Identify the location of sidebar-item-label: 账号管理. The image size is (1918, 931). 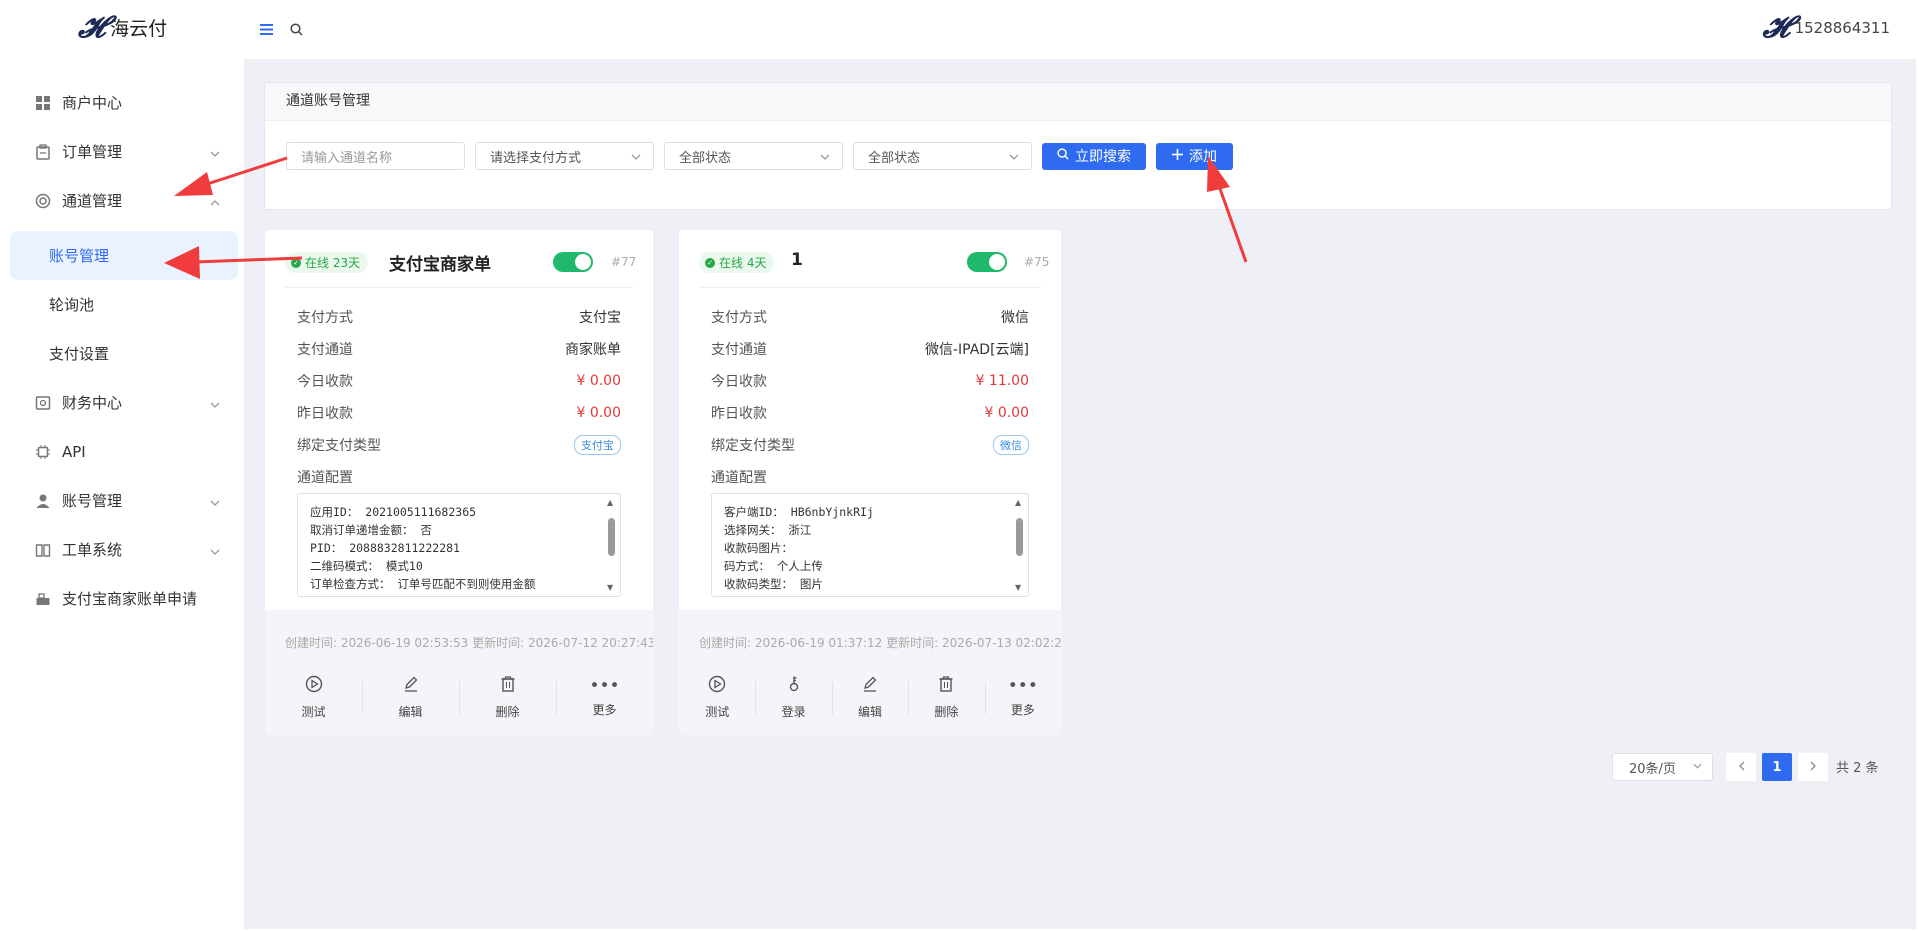
(92, 501).